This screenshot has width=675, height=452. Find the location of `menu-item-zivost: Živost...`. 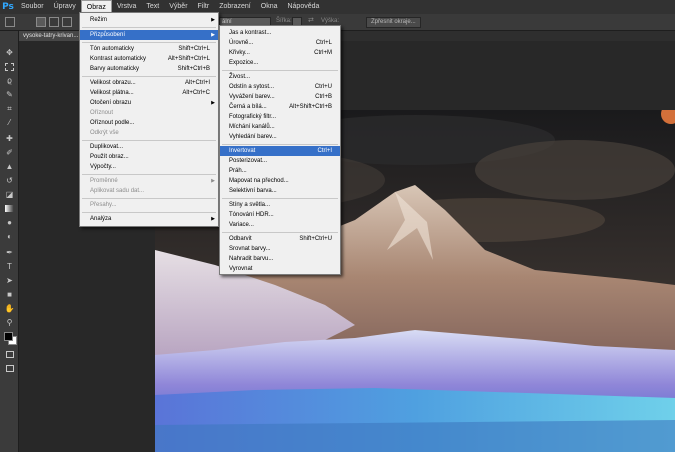

menu-item-zivost: Živost... is located at coordinates (280, 77).